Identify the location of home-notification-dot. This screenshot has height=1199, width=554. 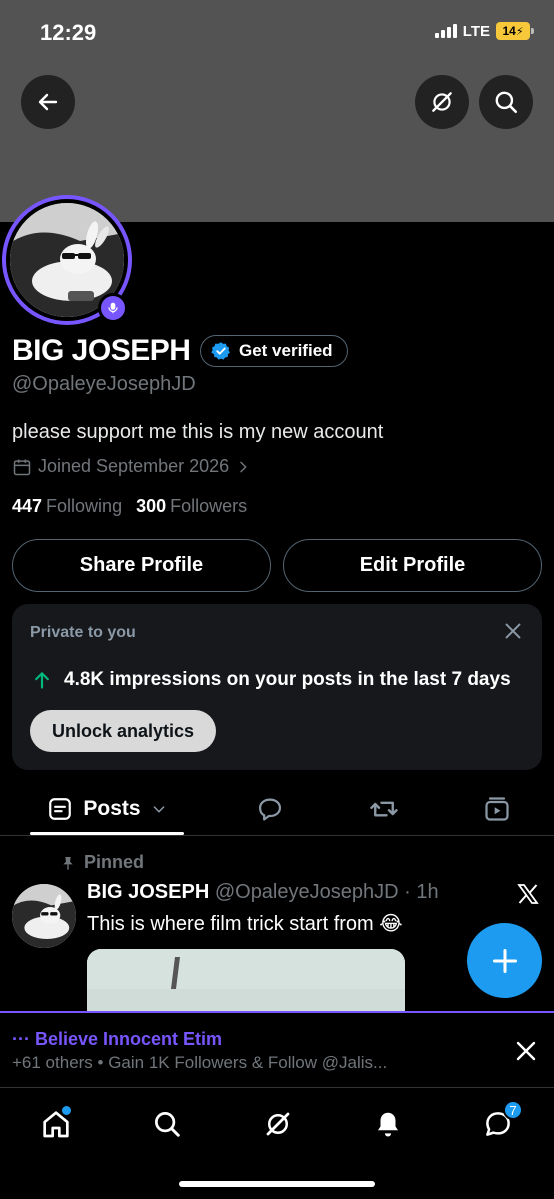
(66, 1110).